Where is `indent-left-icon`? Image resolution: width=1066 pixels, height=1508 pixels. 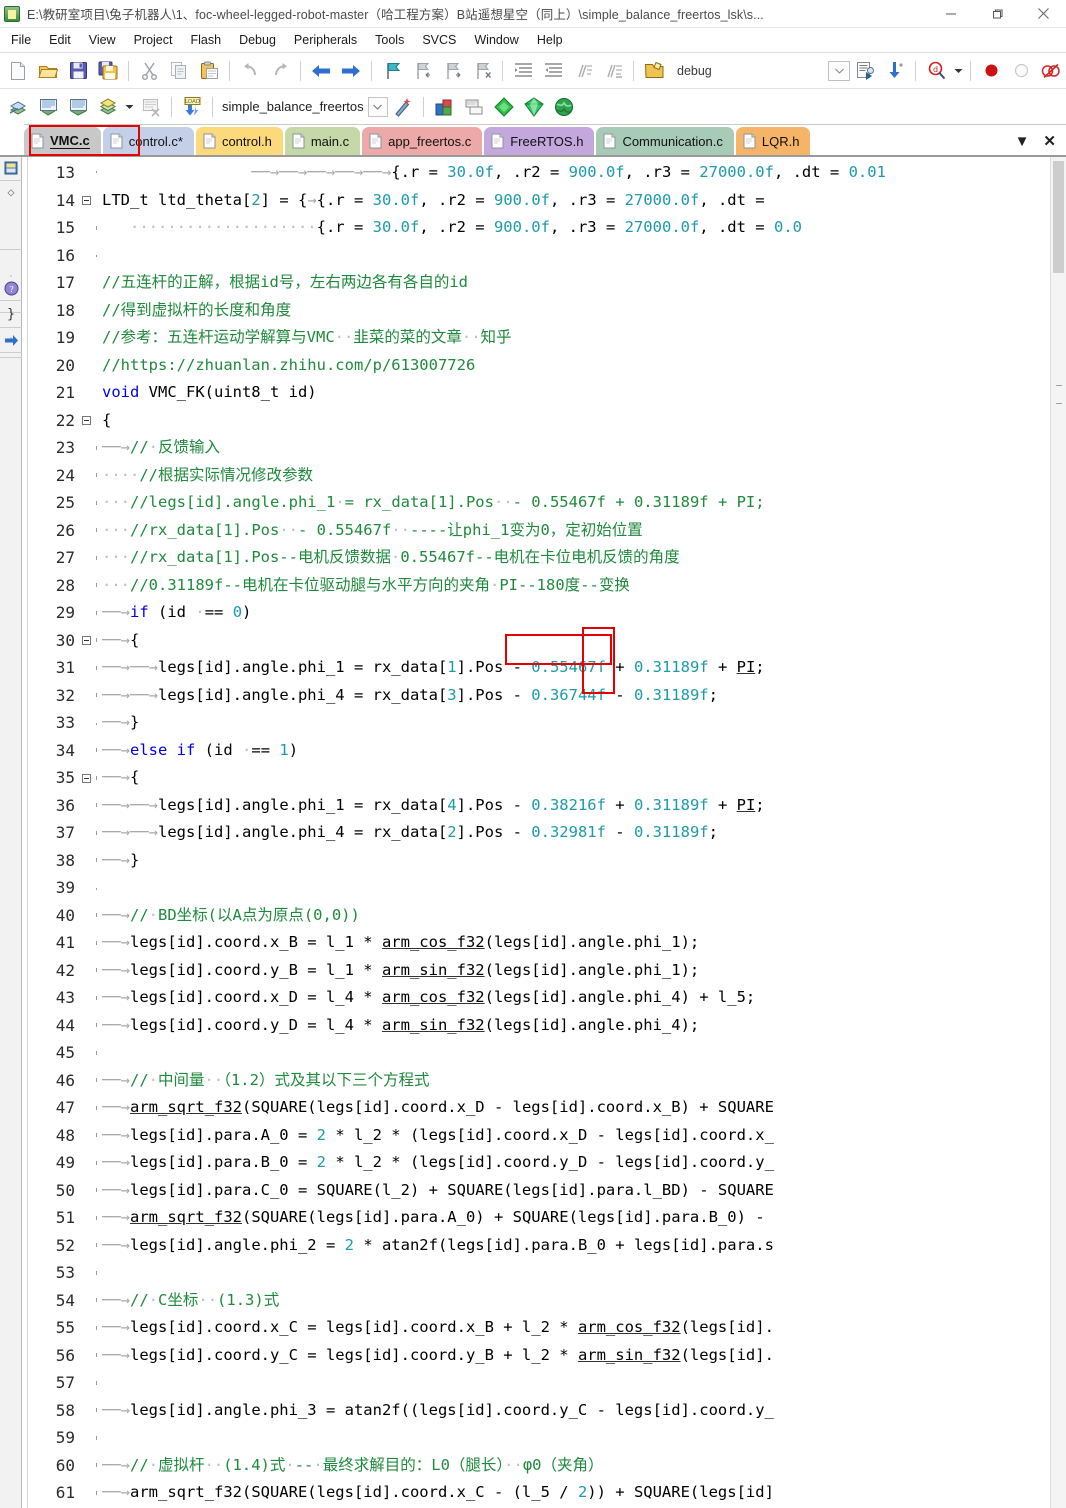
indent-left-icon is located at coordinates (553, 71).